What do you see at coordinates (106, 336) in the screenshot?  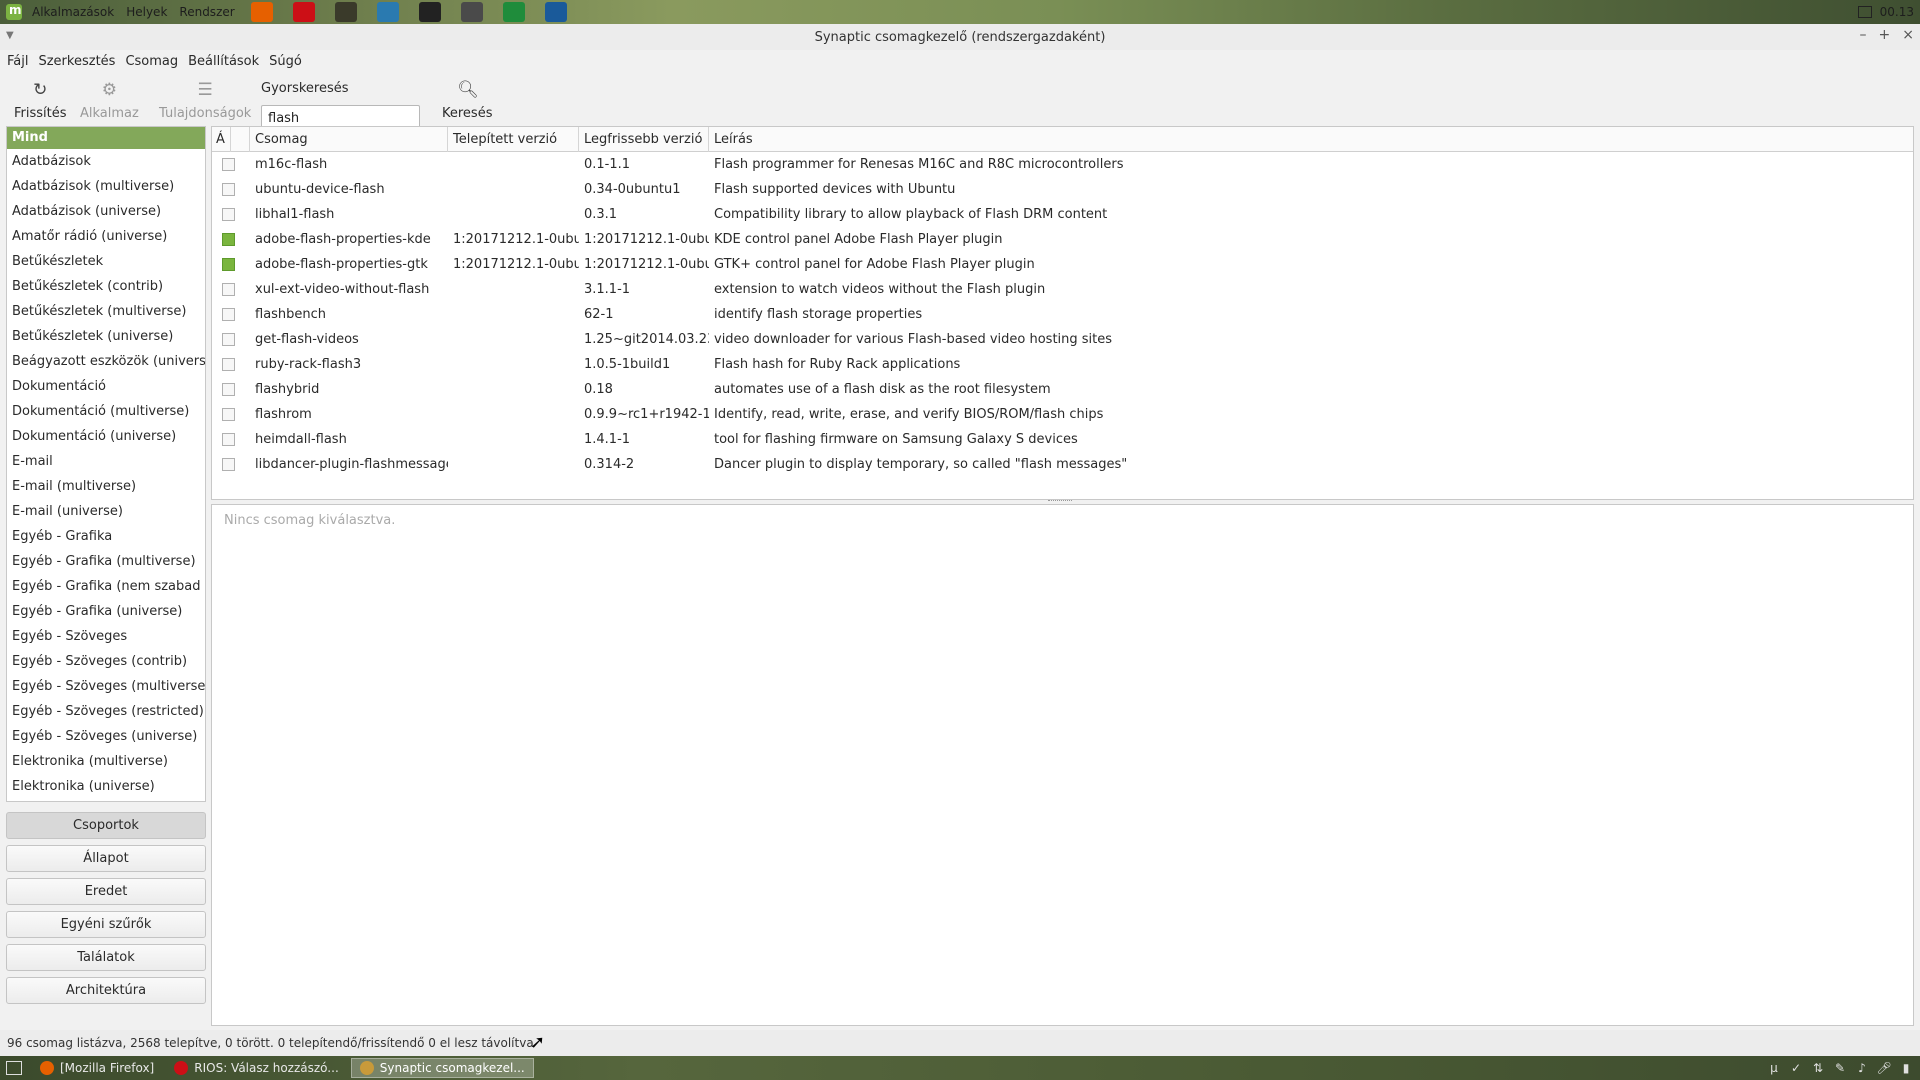 I see `category-item: Betűkészletek (universe)` at bounding box center [106, 336].